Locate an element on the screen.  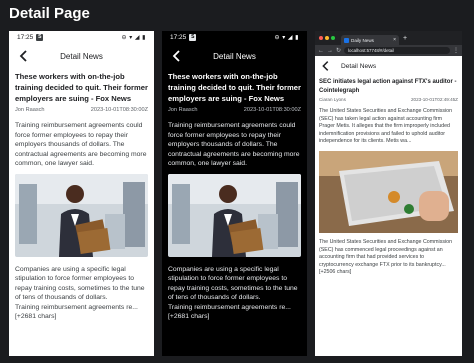
article-meta: Ciaran Lyons 2023-10-01T02:49:45Z is located at coordinates (388, 99).